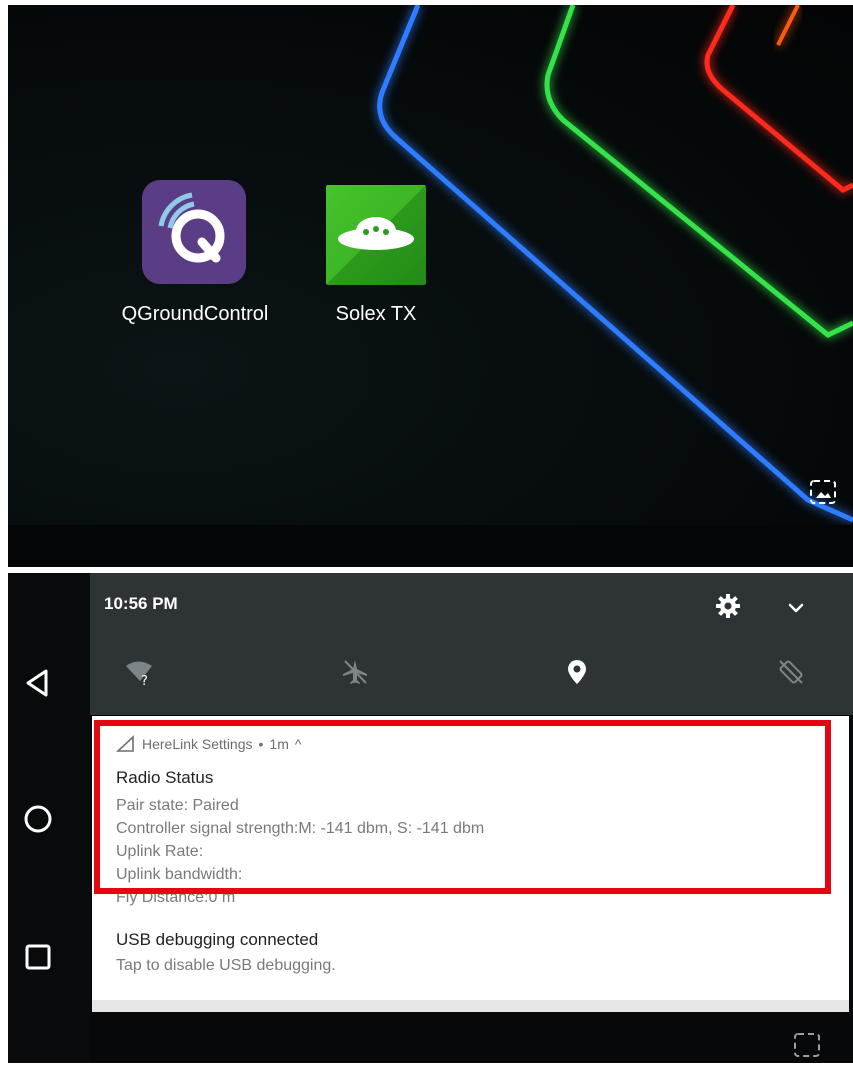  I want to click on solex-tx-app-icon, so click(376, 235).